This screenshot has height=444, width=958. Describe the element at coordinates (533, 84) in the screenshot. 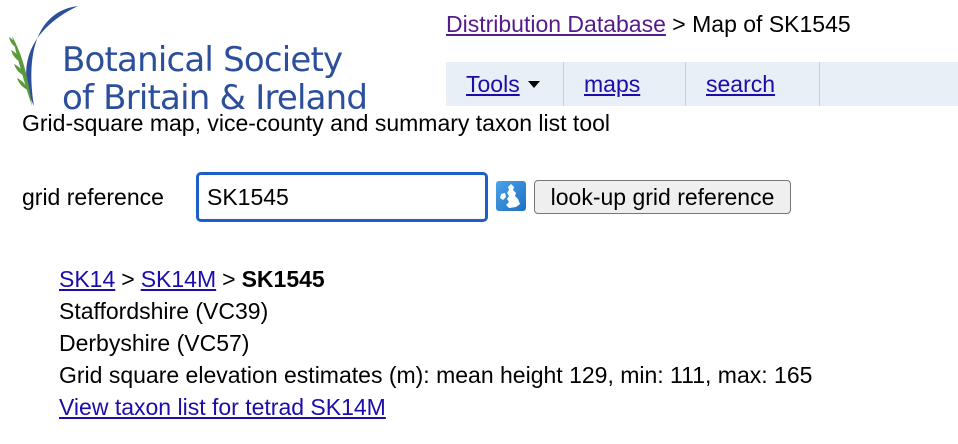

I see `caret-down-icon` at that location.